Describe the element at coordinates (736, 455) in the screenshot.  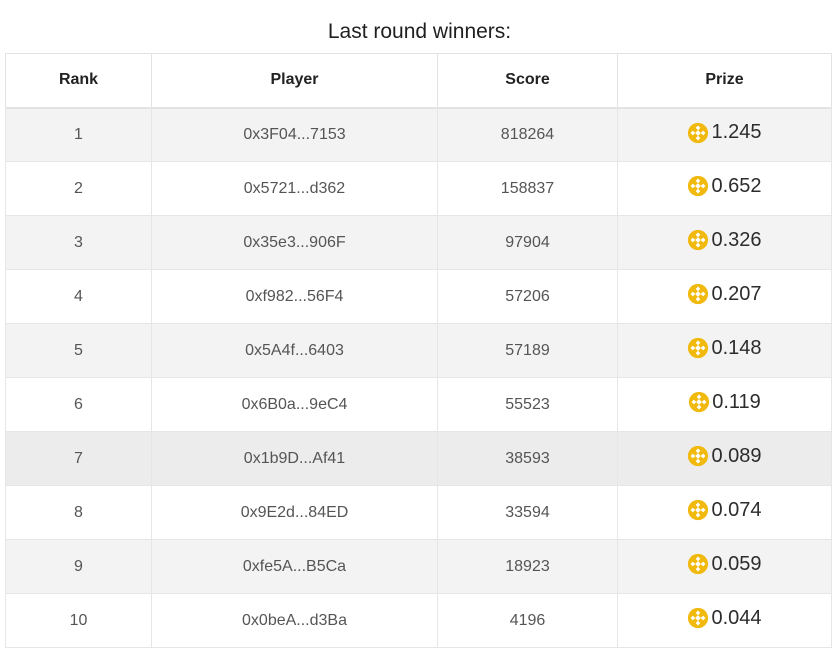
I see `prize-amount: 0.089` at that location.